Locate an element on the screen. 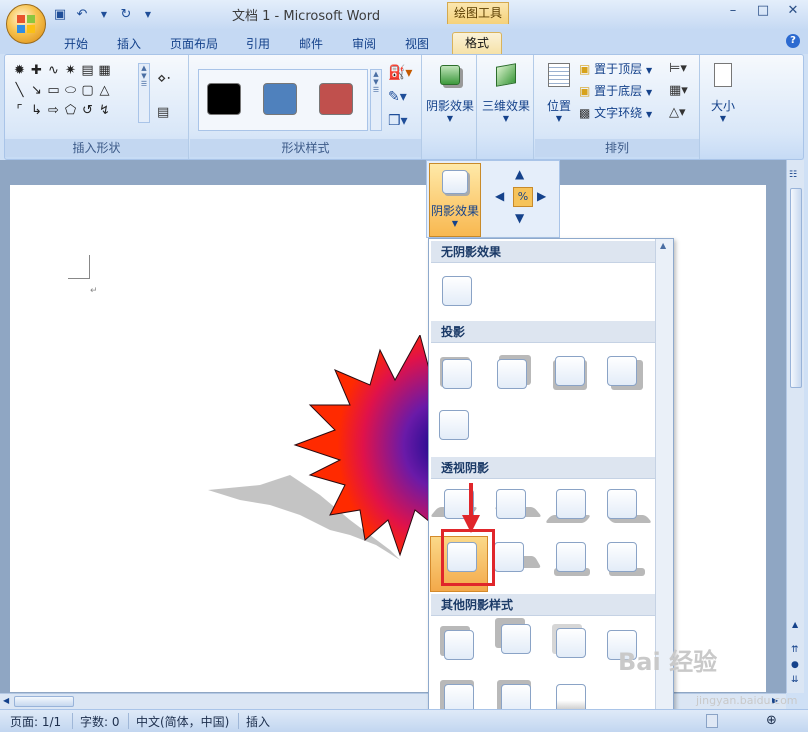 Image resolution: width=808 pixels, height=732 pixels. position-button: 位置 ▼ is located at coordinates (559, 91).